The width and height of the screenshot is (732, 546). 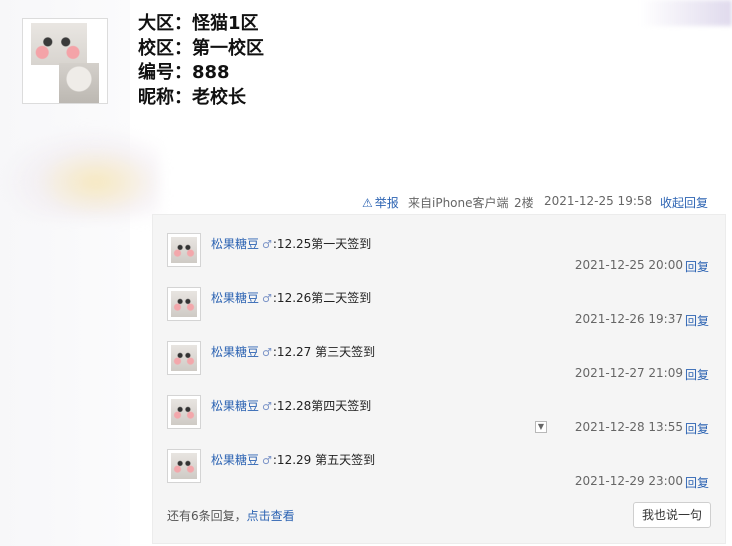 What do you see at coordinates (686, 13) in the screenshot?
I see `background-blur` at bounding box center [686, 13].